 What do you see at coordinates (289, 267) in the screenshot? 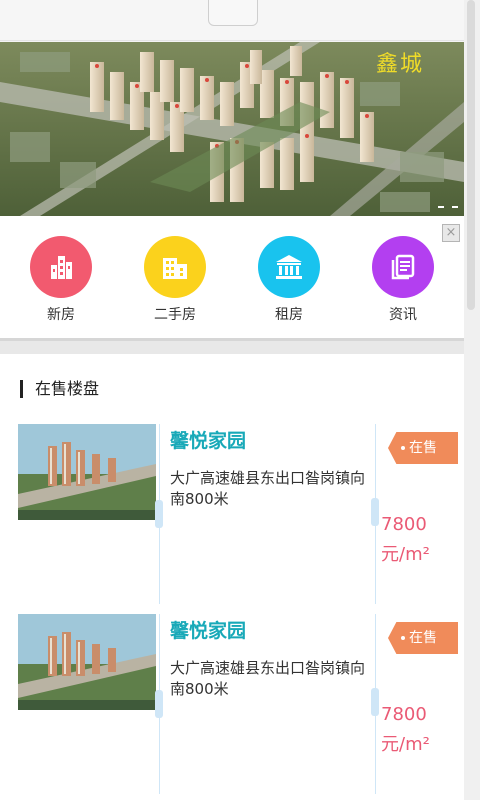
I see `bank-icon` at bounding box center [289, 267].